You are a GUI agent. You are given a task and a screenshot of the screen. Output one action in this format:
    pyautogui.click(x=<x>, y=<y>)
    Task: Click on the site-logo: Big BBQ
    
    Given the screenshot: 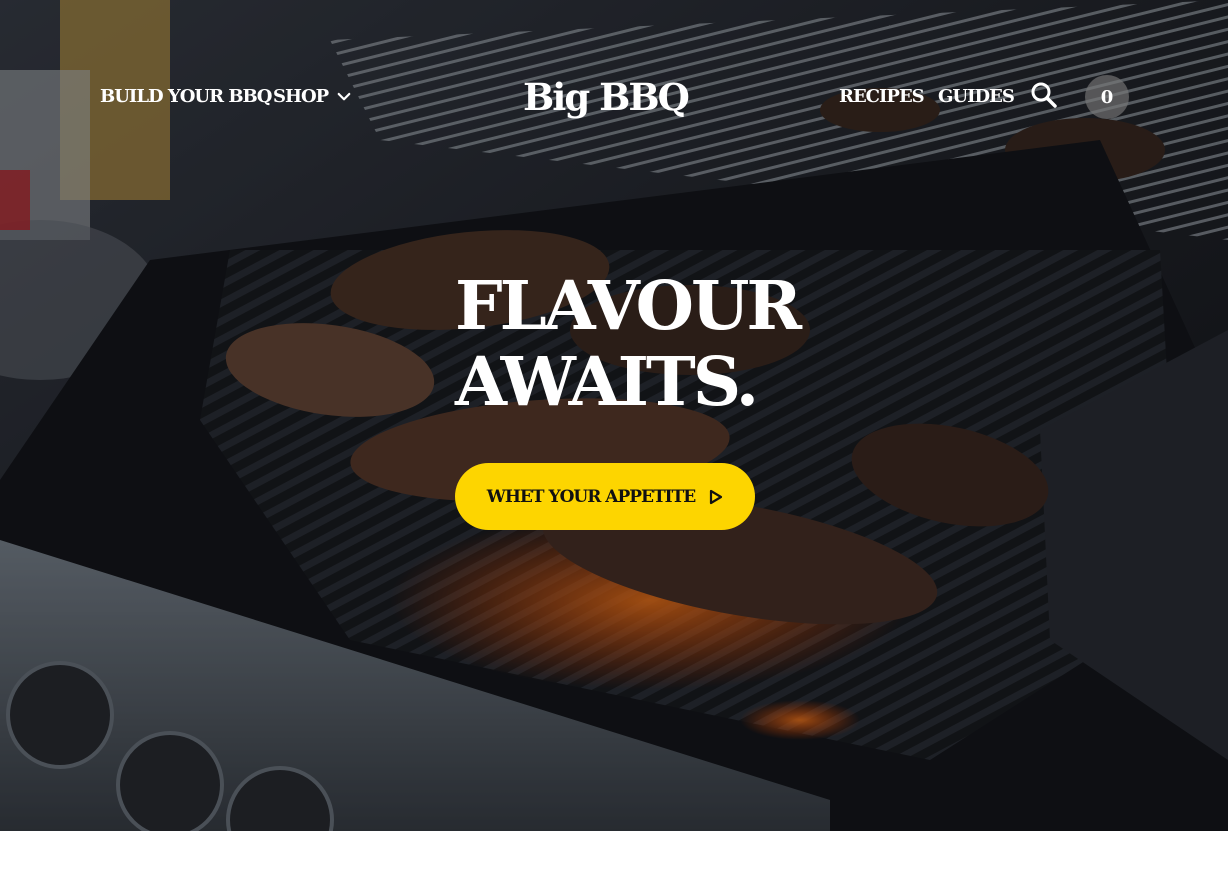 What is the action you would take?
    pyautogui.click(x=606, y=97)
    